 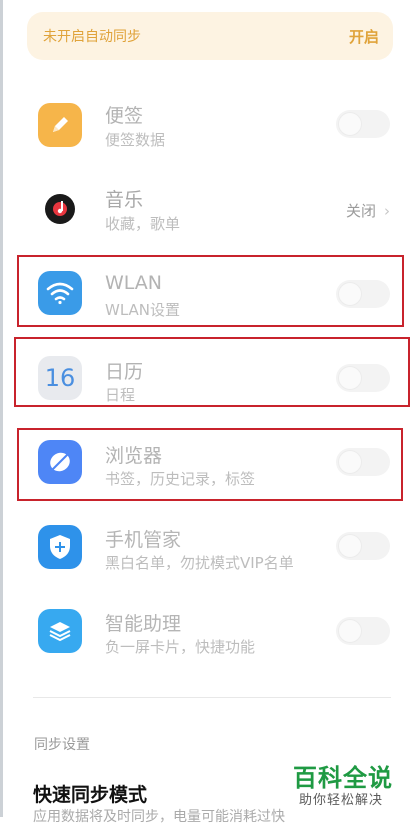 I want to click on shield-plus-icon, so click(x=60, y=547).